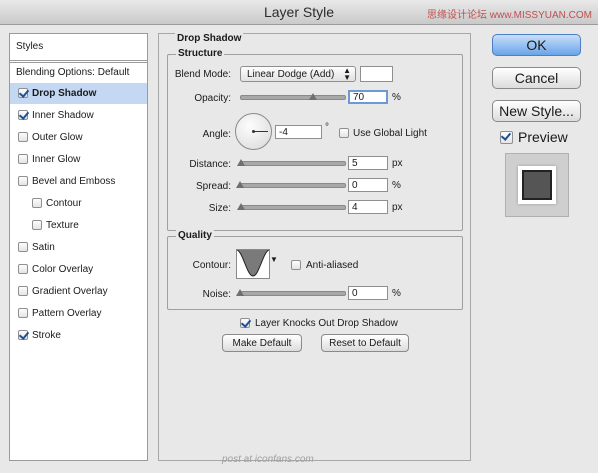 This screenshot has width=598, height=473. Describe the element at coordinates (78, 46) in the screenshot. I see `styles-header: Styles` at that location.